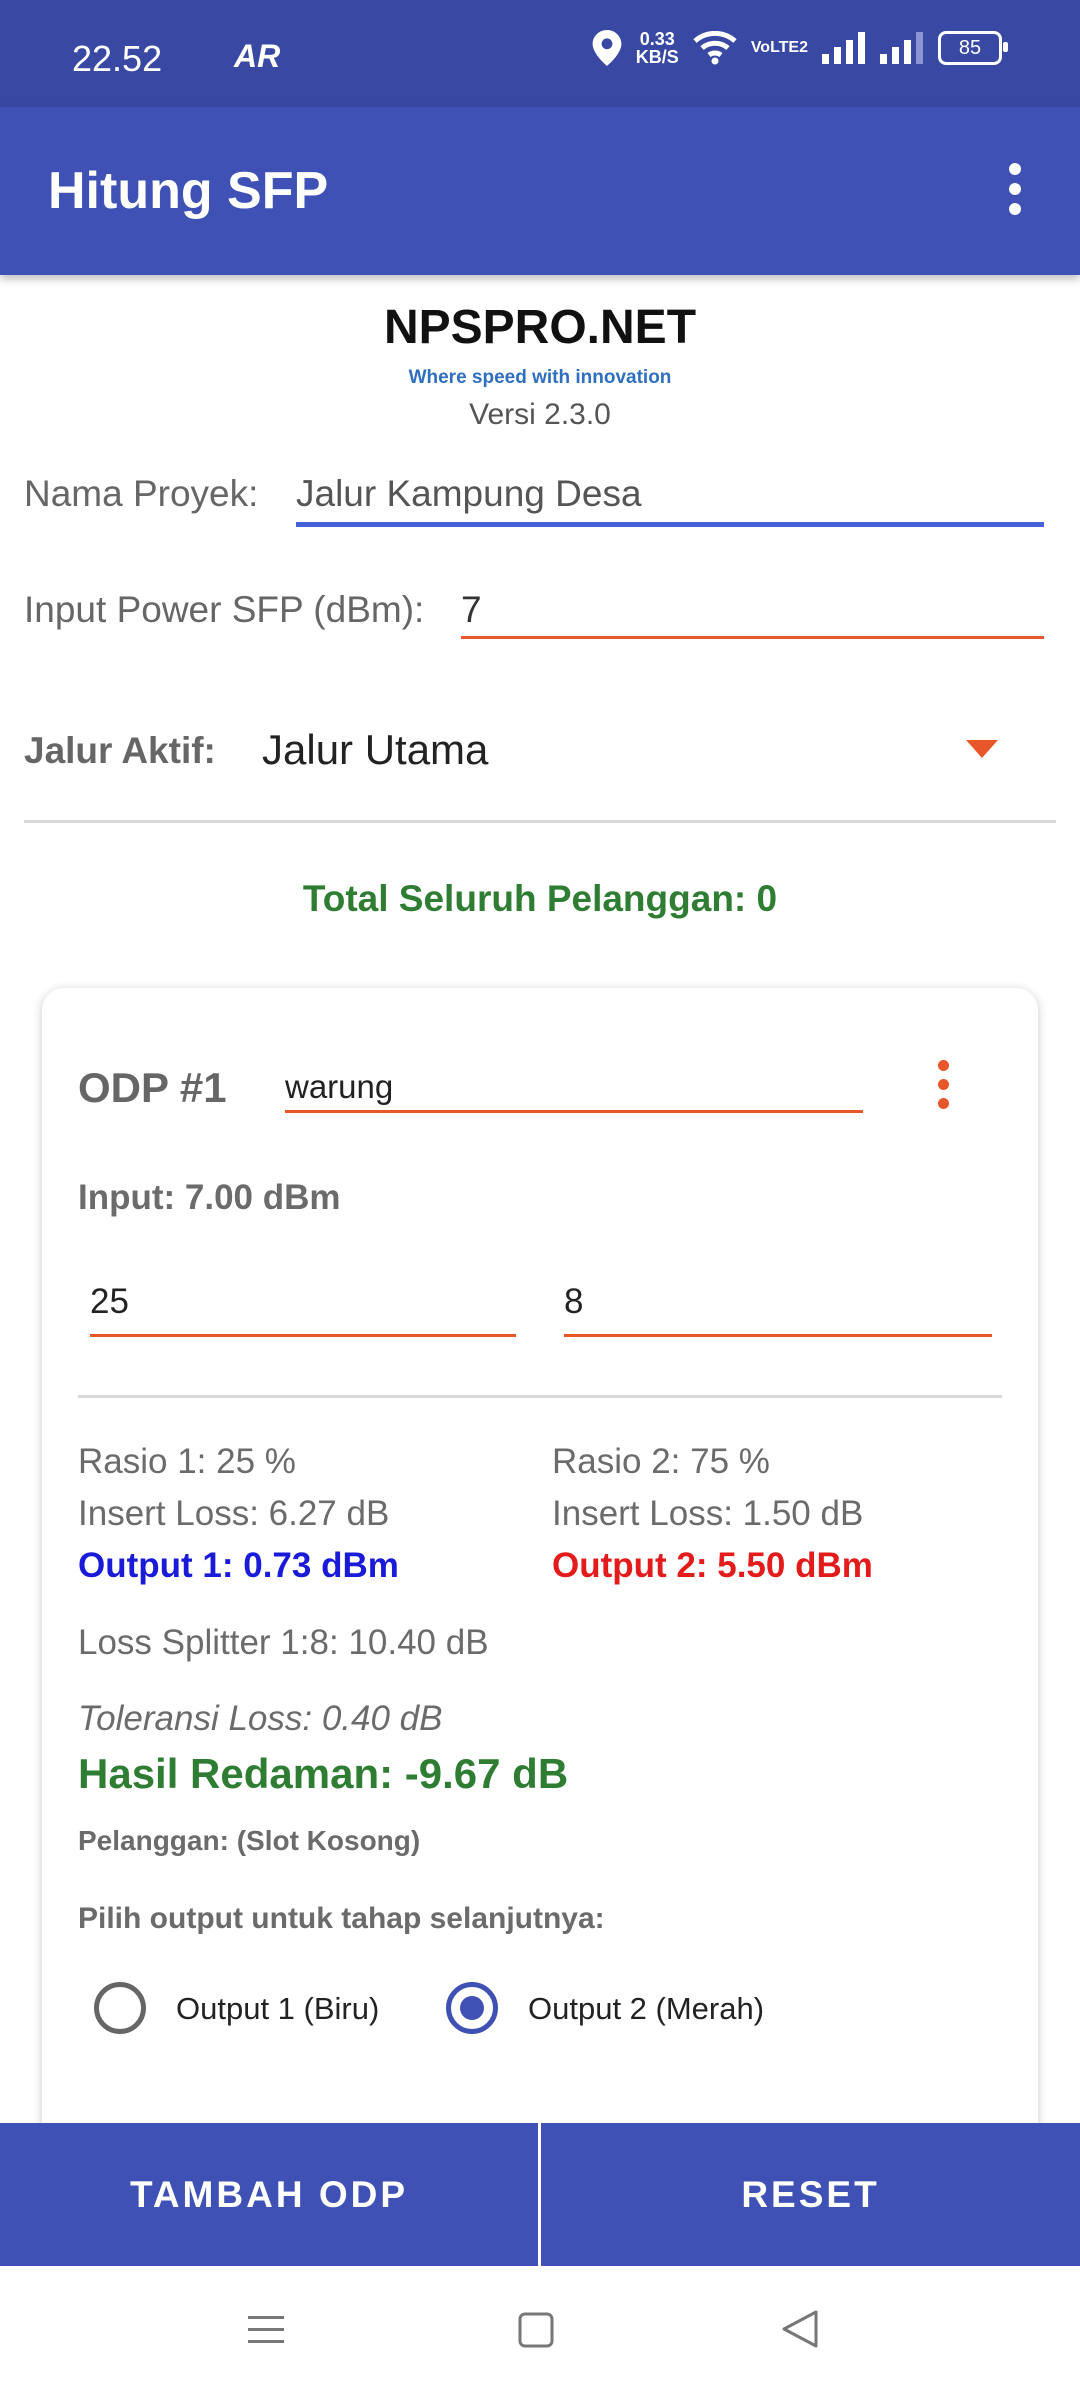 This screenshot has height=2400, width=1080. What do you see at coordinates (187, 1461) in the screenshot?
I see `ratio1-text: Rasio 1: 25 %` at bounding box center [187, 1461].